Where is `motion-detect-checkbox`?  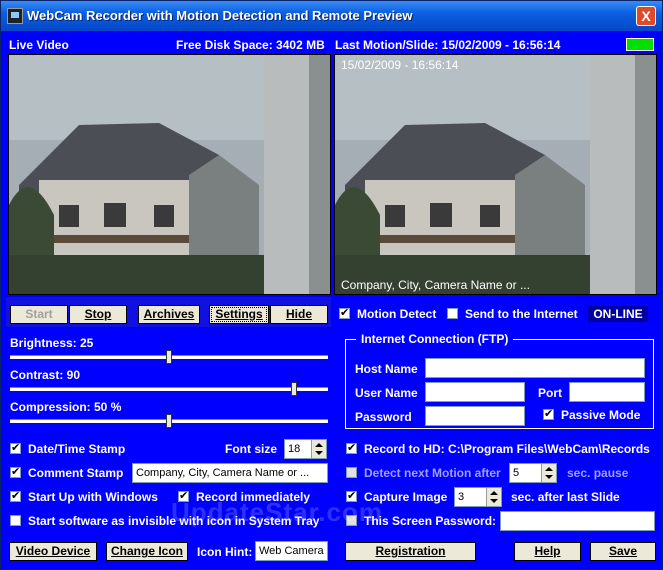 motion-detect-checkbox is located at coordinates (344, 312).